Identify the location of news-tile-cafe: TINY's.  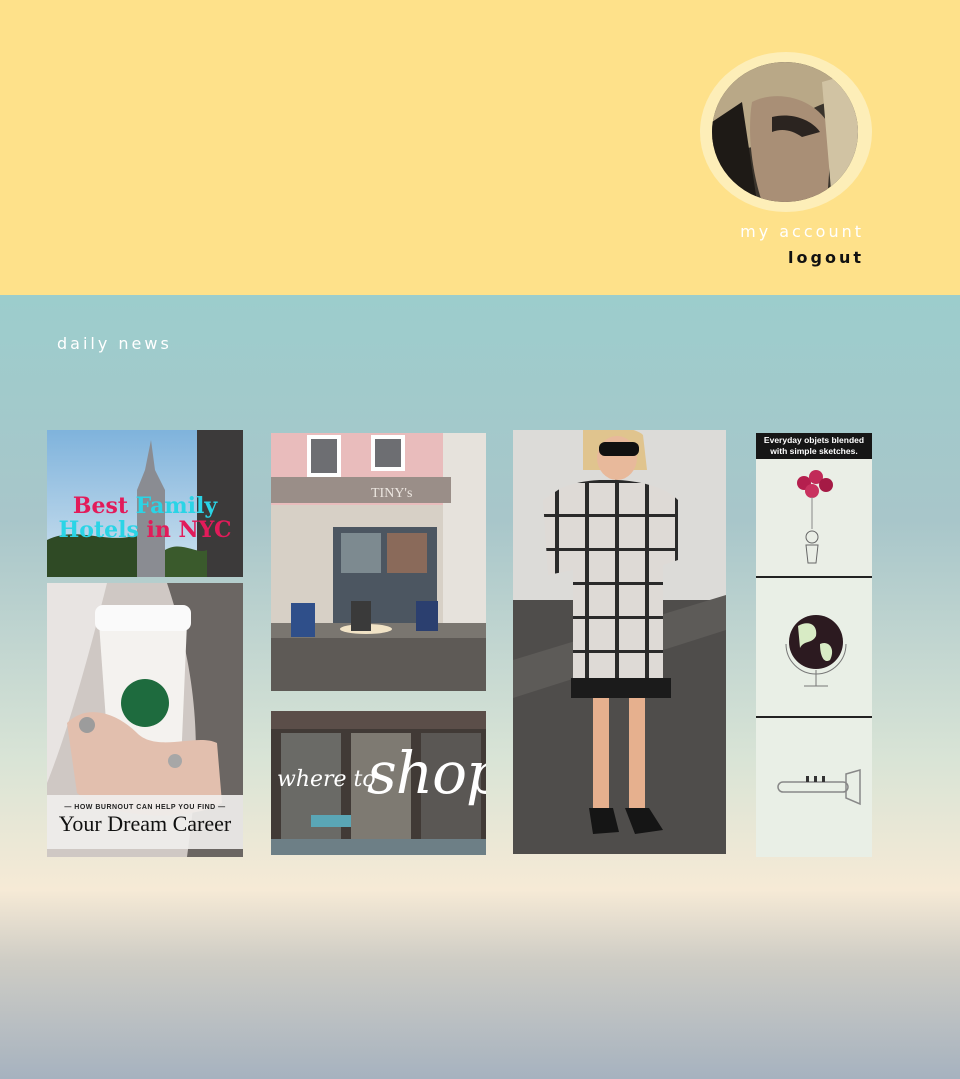
(378, 562).